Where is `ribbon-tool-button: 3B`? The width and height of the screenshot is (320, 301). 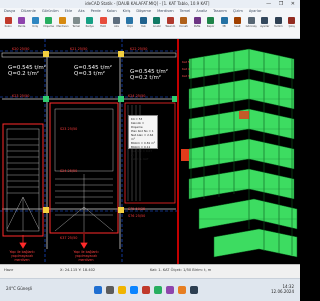 ribbon-tool-button: 3B is located at coordinates (224, 24).